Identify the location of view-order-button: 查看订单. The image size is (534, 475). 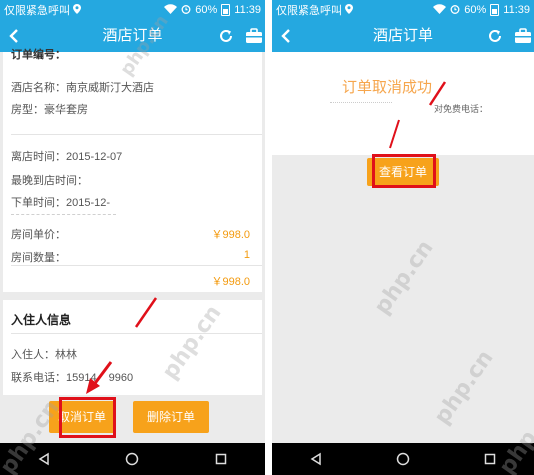
(403, 172).